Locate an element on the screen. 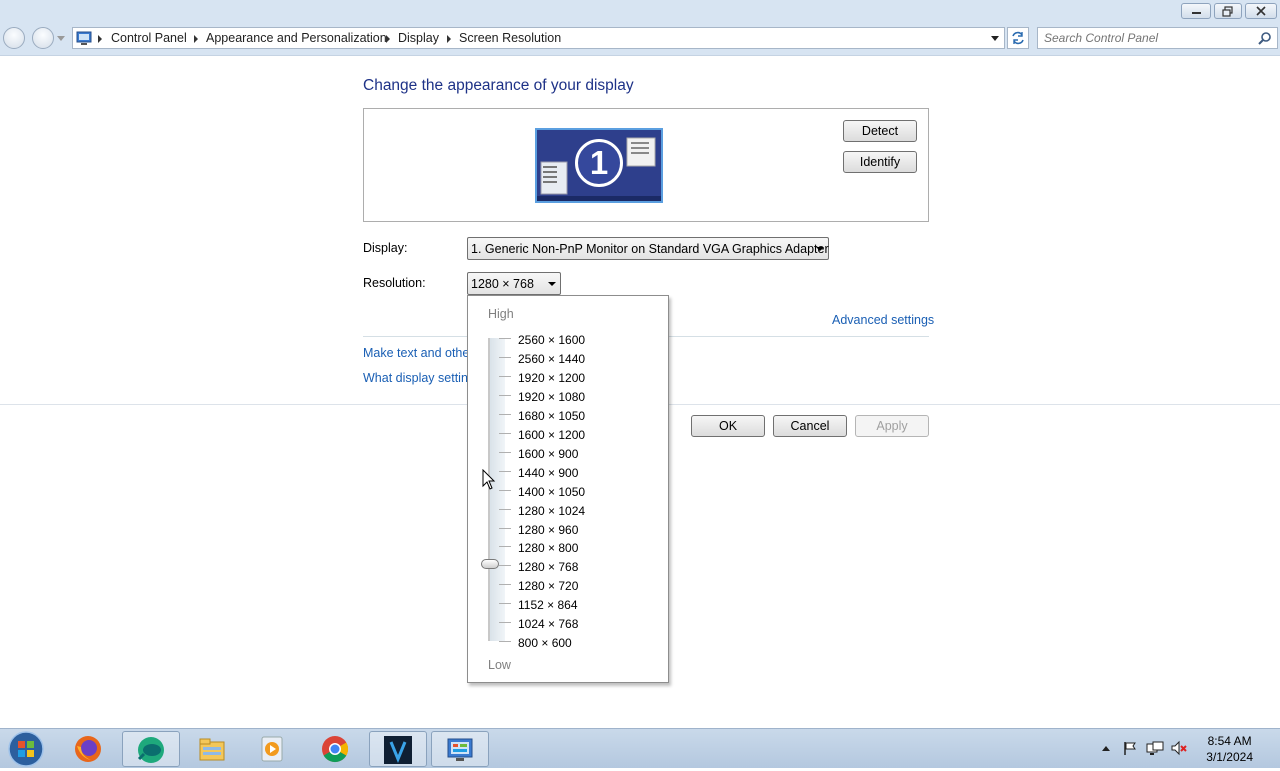  resolution-option: 1280 × 1024 is located at coordinates (551, 511).